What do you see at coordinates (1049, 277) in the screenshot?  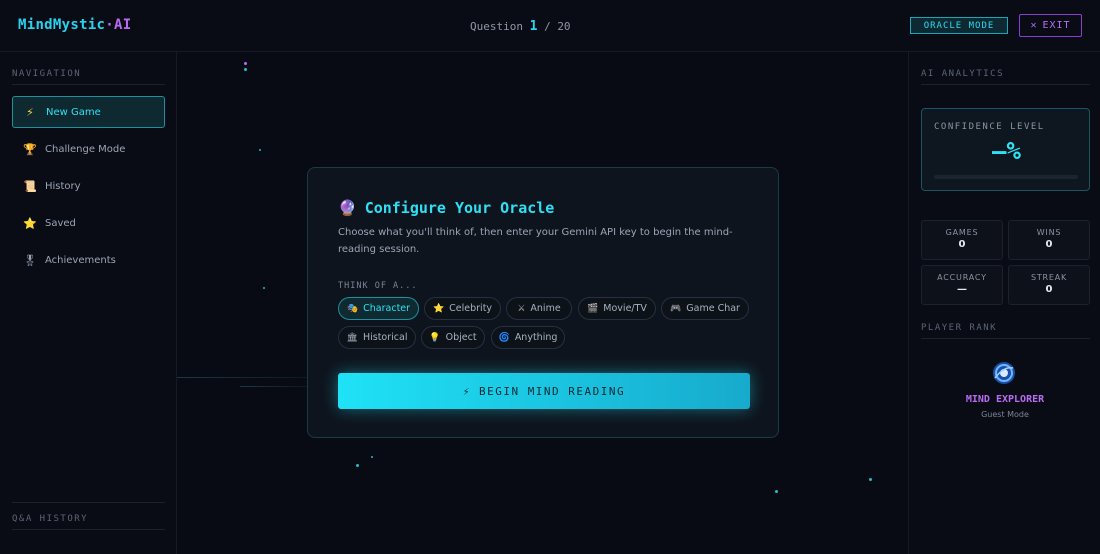 I see `stat-label: STREAK` at bounding box center [1049, 277].